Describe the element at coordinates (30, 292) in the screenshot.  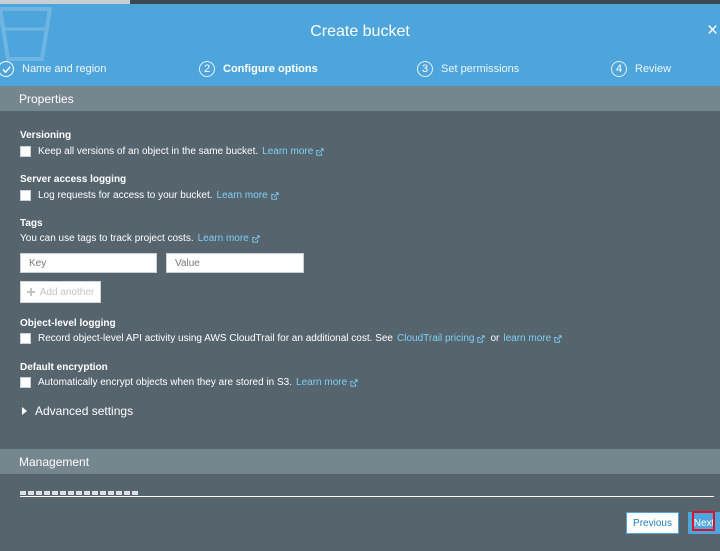
I see `plus-icon` at that location.